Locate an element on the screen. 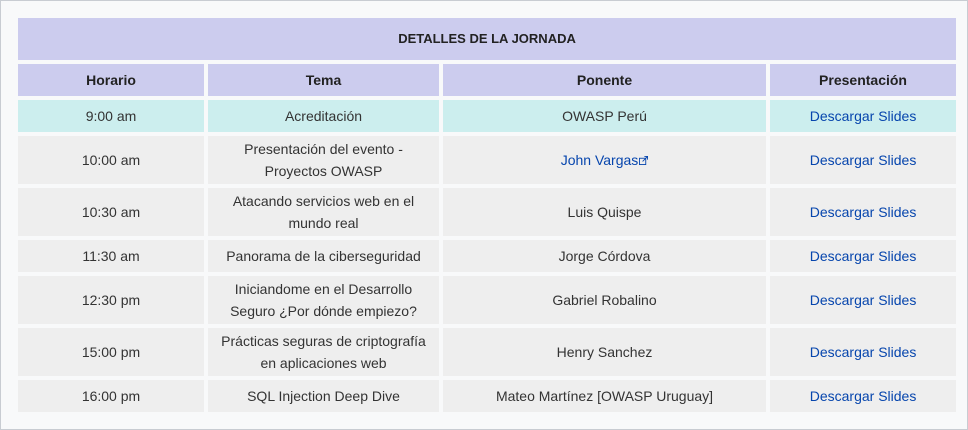  cell-horario: 9:00 am is located at coordinates (111, 116).